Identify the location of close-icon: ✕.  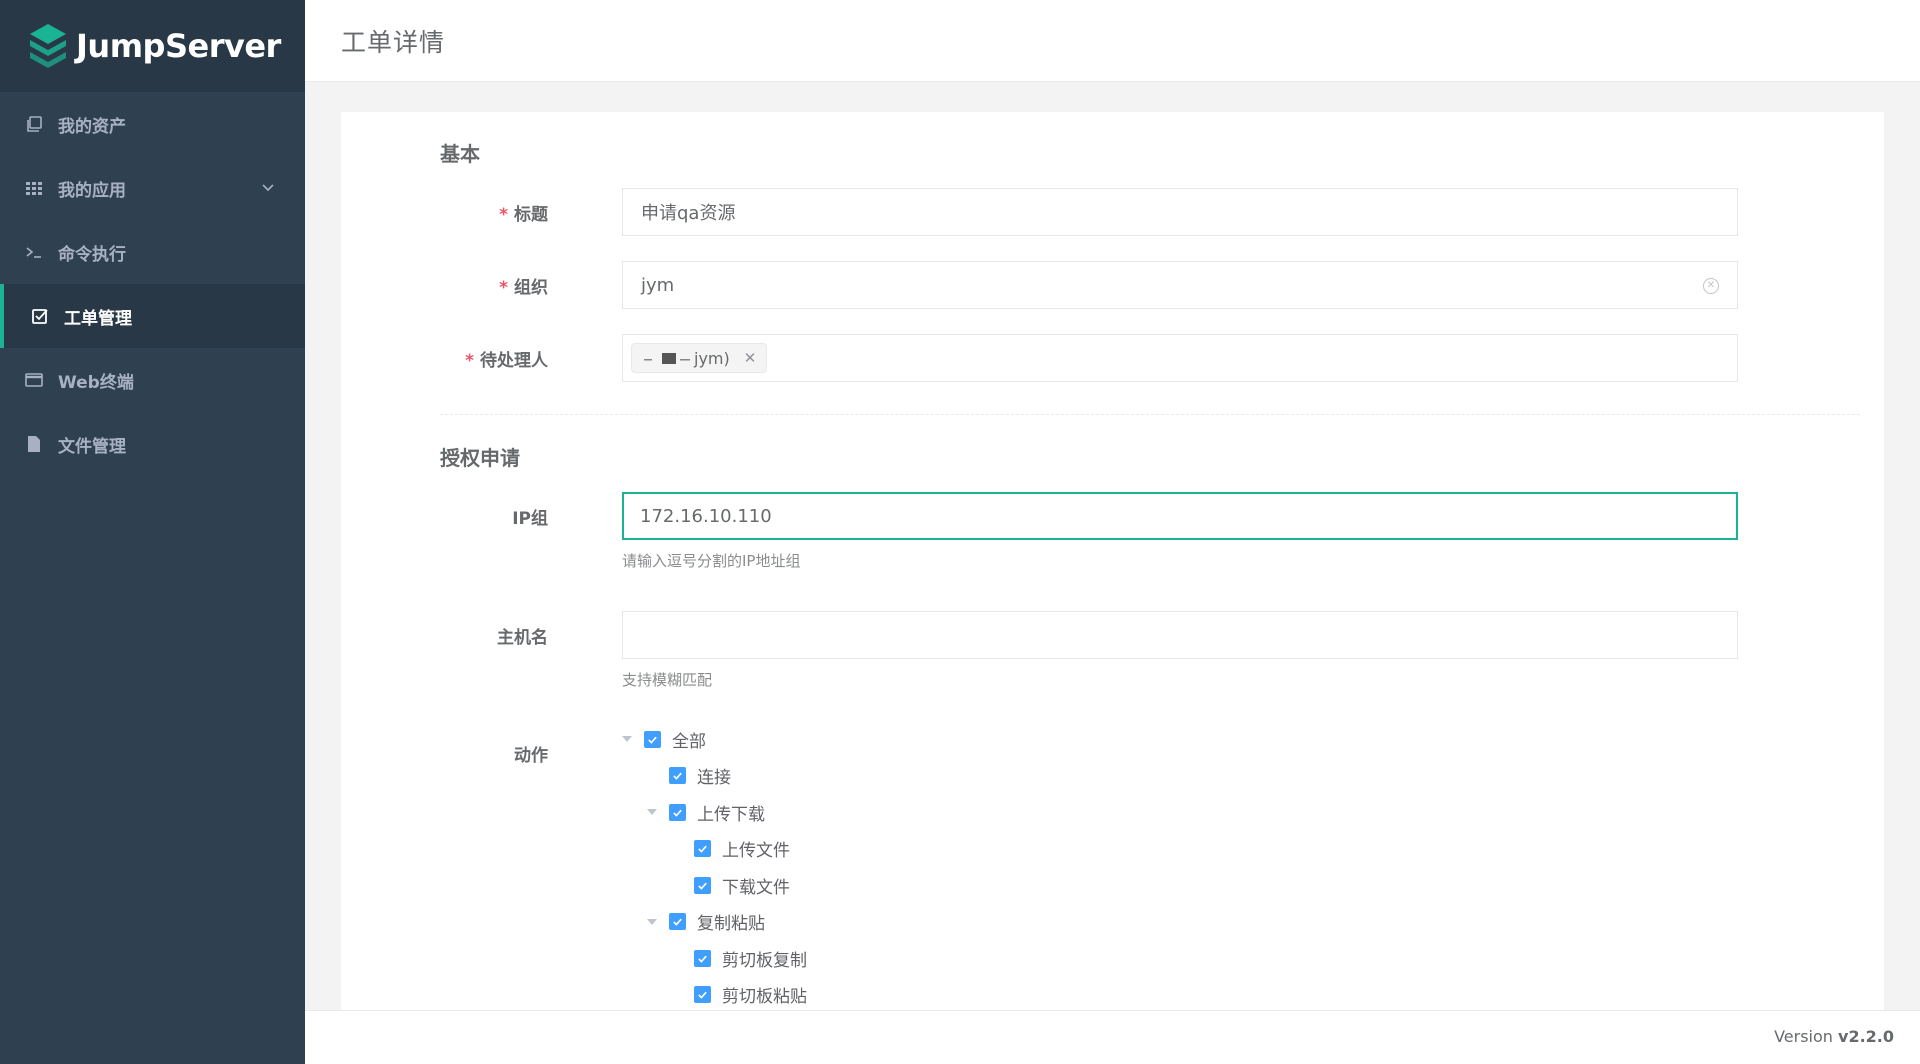
(750, 358).